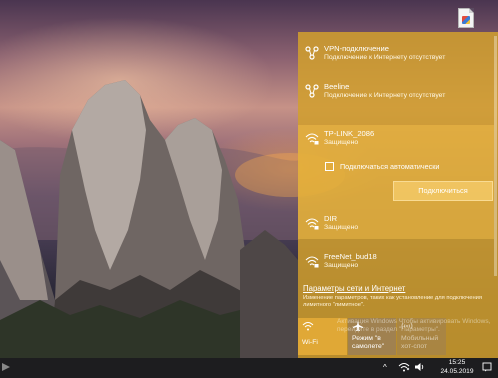 This screenshot has width=498, height=378. I want to click on tray-expand-chevron: ^, so click(385, 367).